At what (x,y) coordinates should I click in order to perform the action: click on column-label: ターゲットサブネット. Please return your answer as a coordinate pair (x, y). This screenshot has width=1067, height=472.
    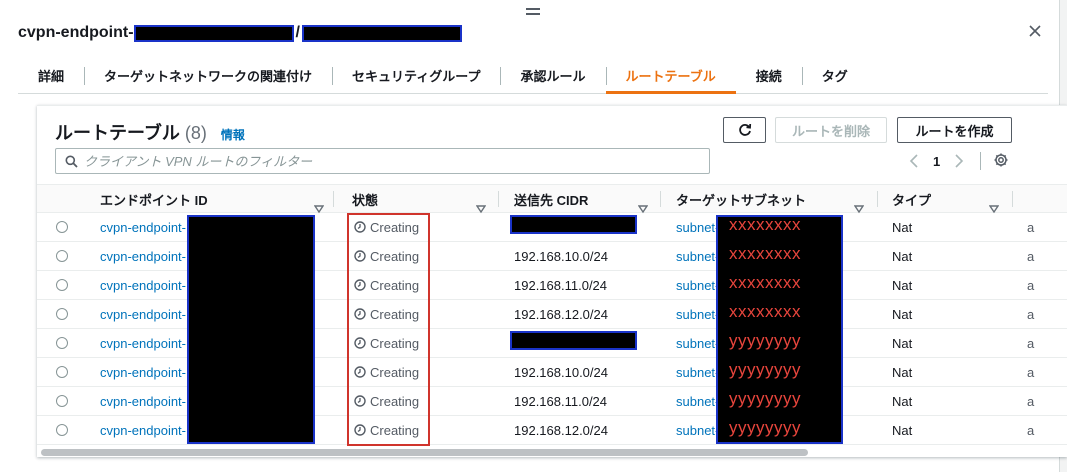
    Looking at the image, I should click on (741, 200).